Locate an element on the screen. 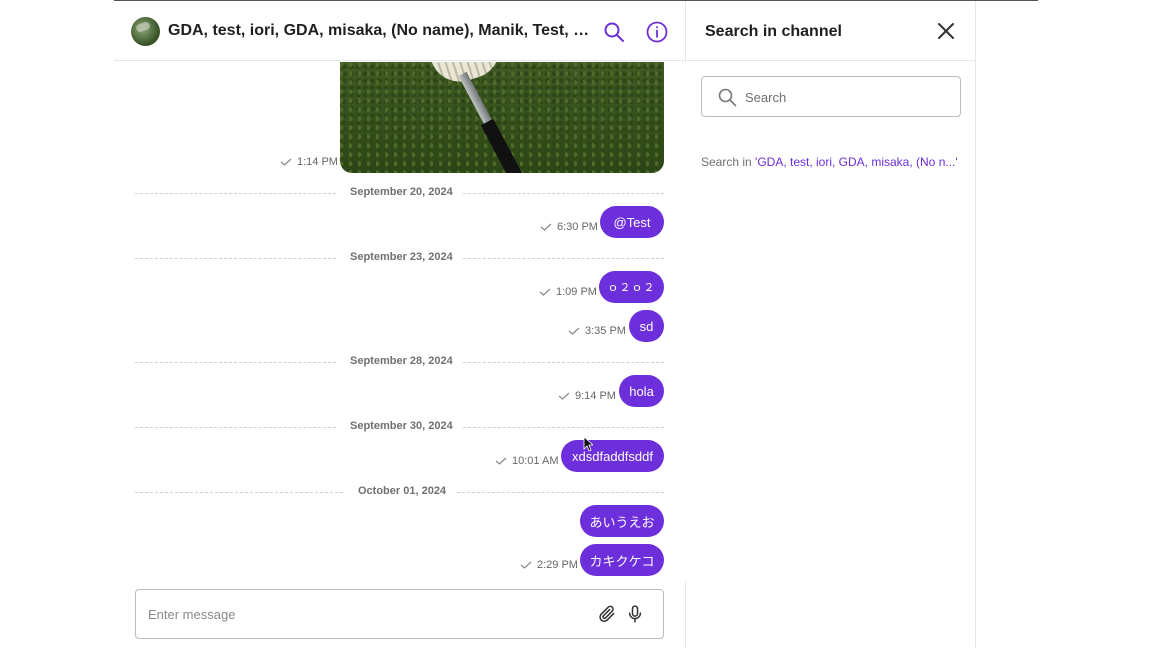 This screenshot has width=1152, height=648. message-time: 2:29 PM is located at coordinates (549, 565).